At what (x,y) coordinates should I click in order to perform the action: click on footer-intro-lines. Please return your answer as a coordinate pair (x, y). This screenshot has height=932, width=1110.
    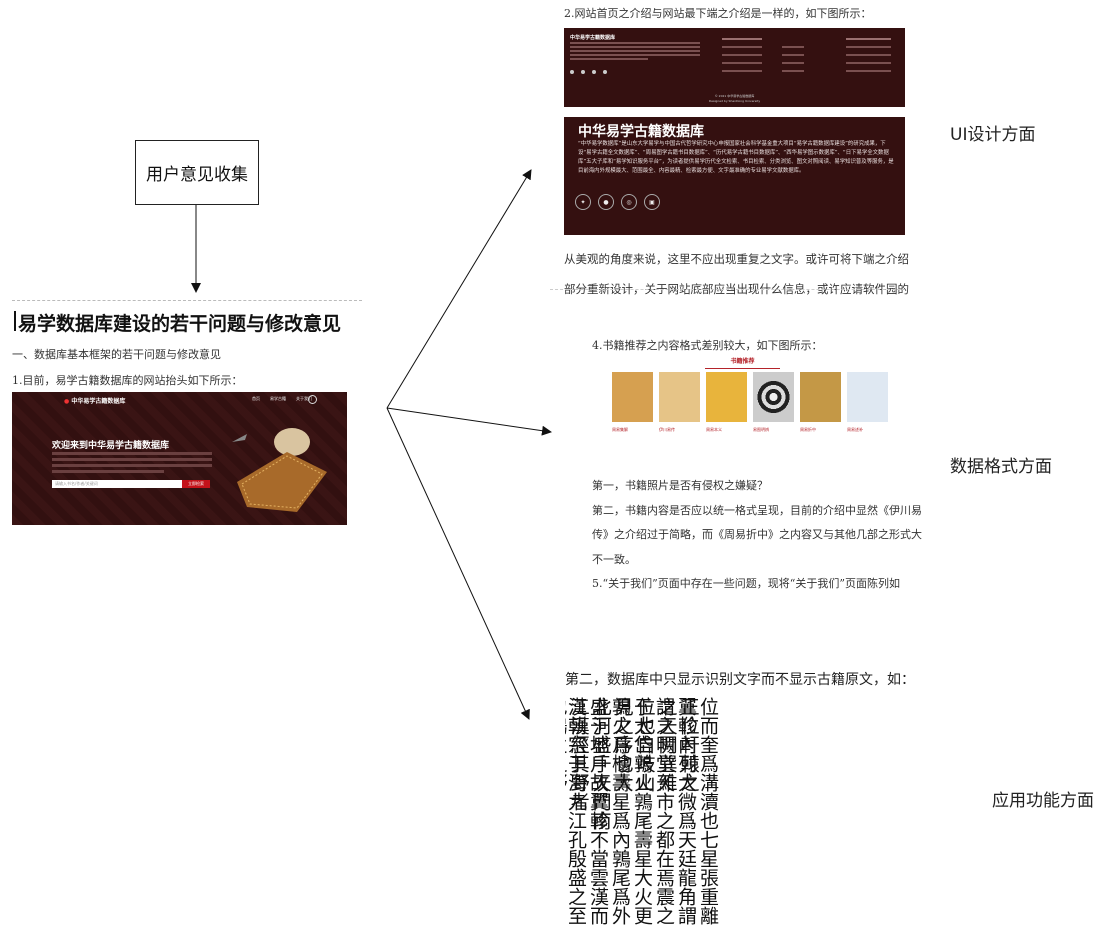
    Looking at the image, I should click on (635, 51).